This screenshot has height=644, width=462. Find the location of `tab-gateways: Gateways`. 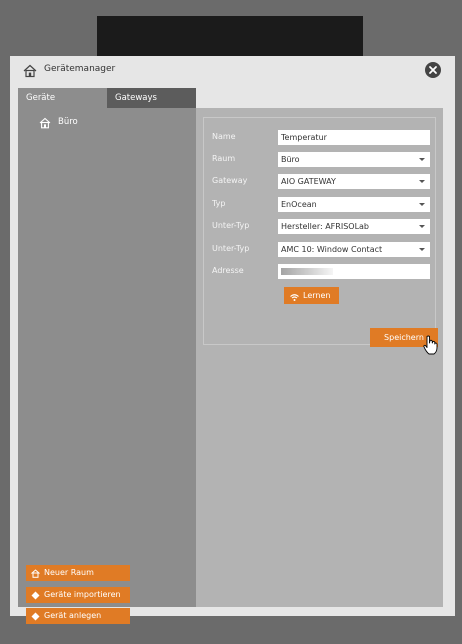

tab-gateways: Gateways is located at coordinates (151, 98).